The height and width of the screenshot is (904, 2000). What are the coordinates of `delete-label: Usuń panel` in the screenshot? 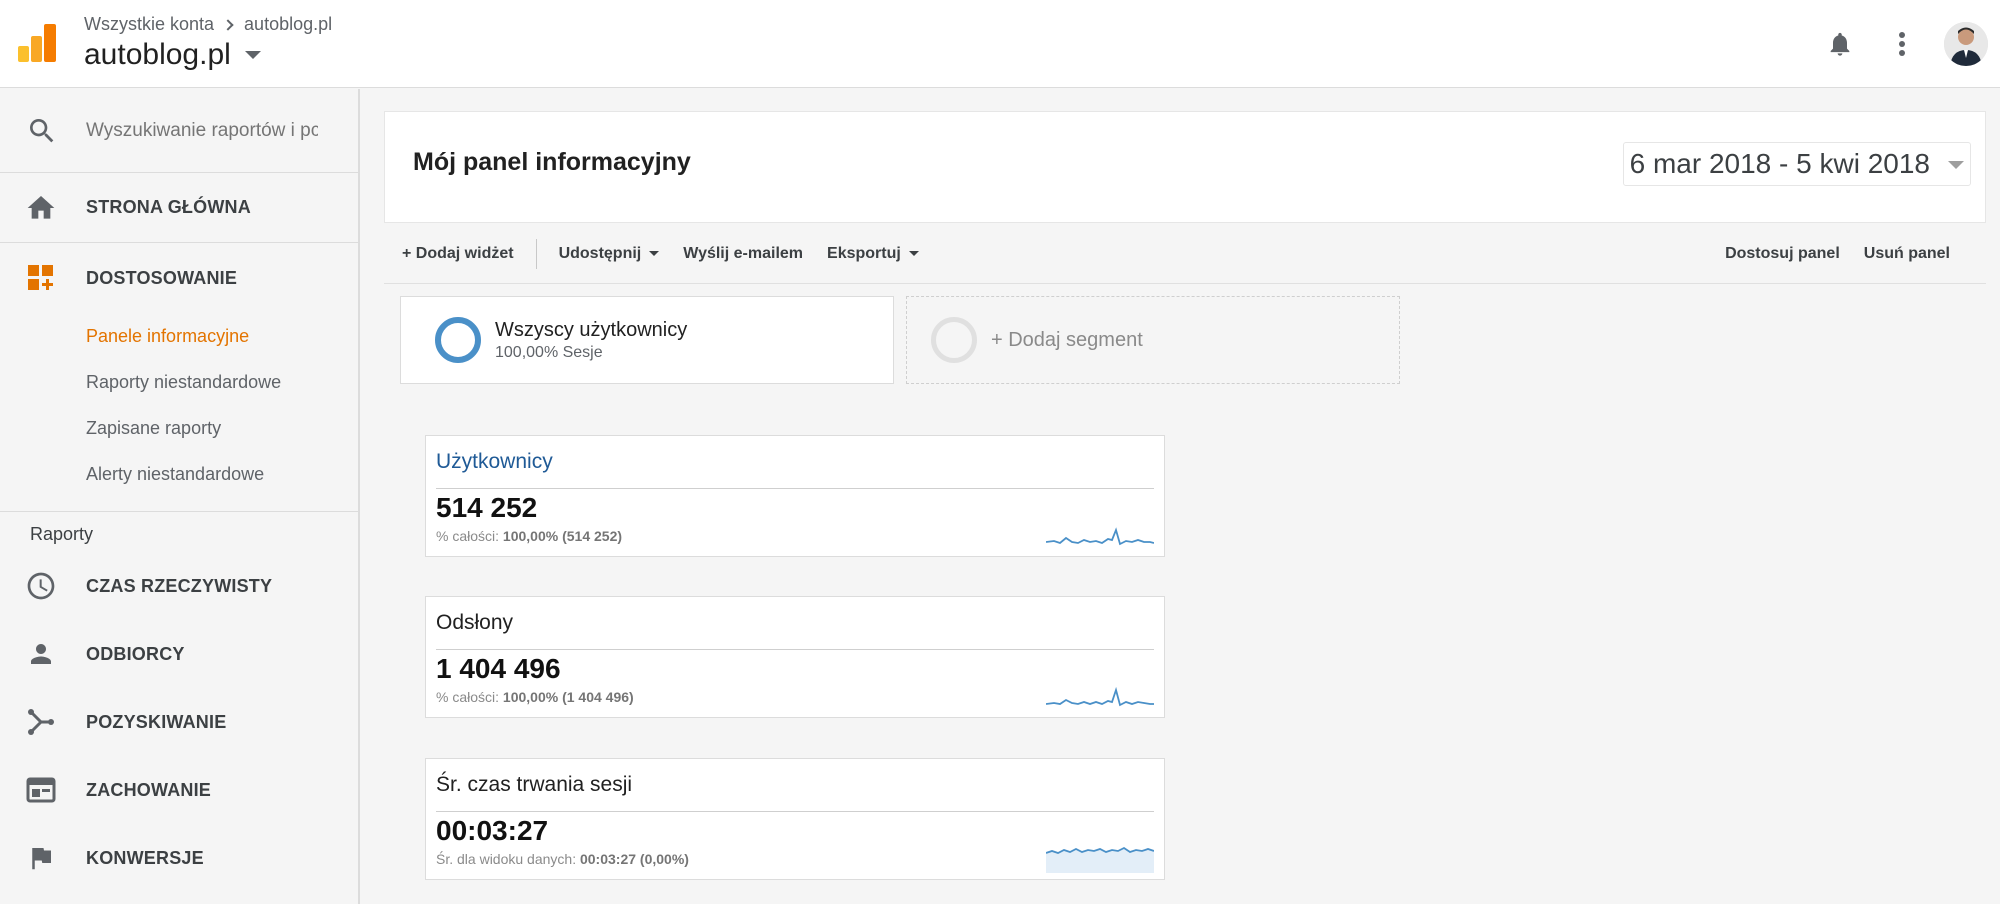 It's located at (1906, 253).